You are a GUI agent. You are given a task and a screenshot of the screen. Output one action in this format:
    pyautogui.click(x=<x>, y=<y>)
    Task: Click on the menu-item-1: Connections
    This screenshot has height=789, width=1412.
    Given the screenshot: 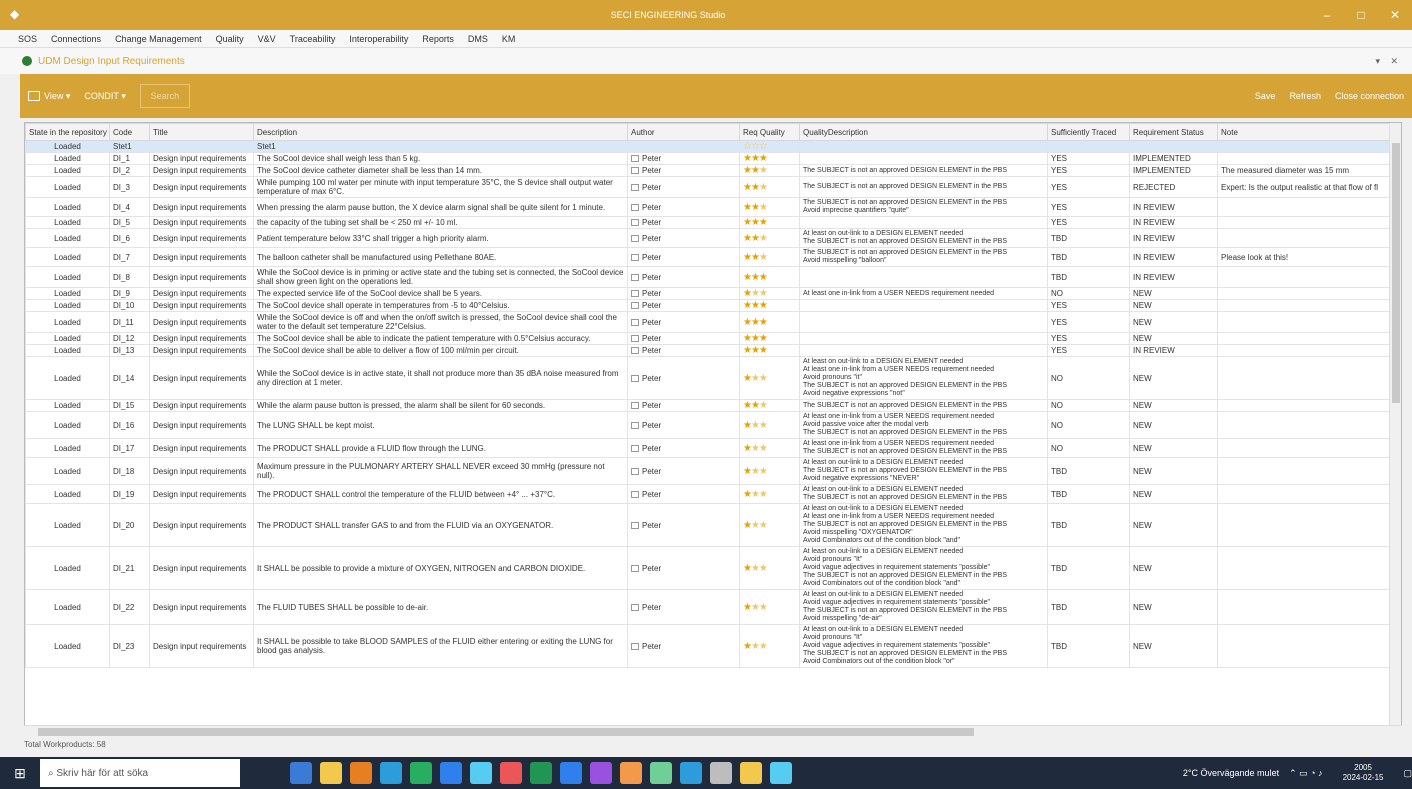 What is the action you would take?
    pyautogui.click(x=76, y=39)
    